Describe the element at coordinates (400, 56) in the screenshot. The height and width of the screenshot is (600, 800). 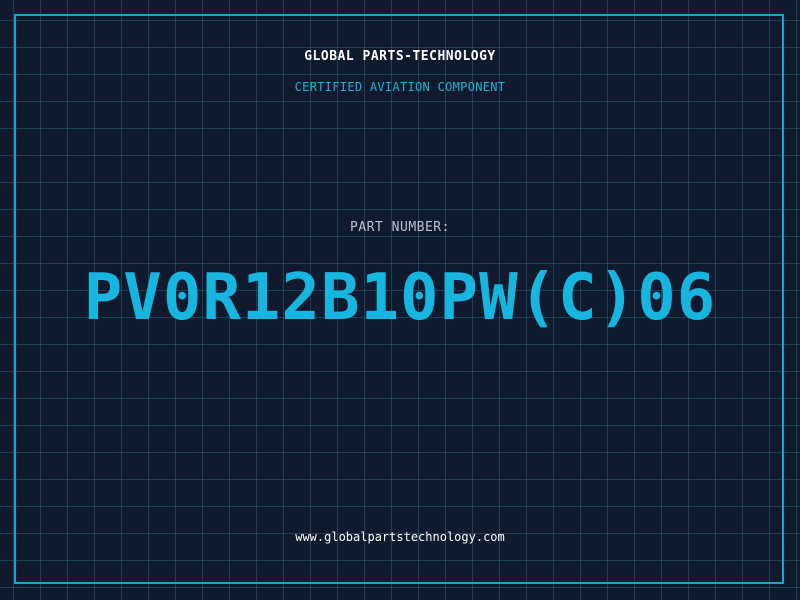
I see `company-name: GLOBAL PARTS-TECHNOLOGY` at that location.